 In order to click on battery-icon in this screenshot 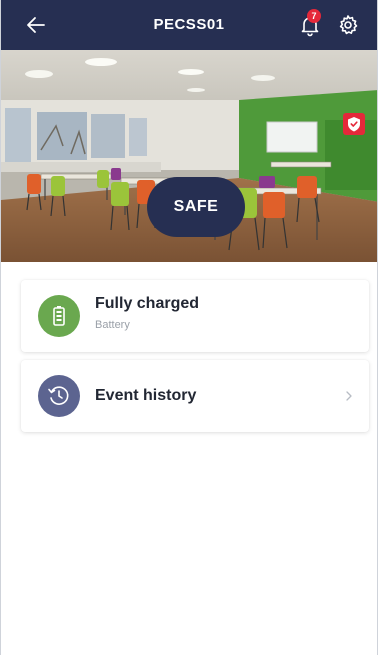, I will do `click(59, 316)`.